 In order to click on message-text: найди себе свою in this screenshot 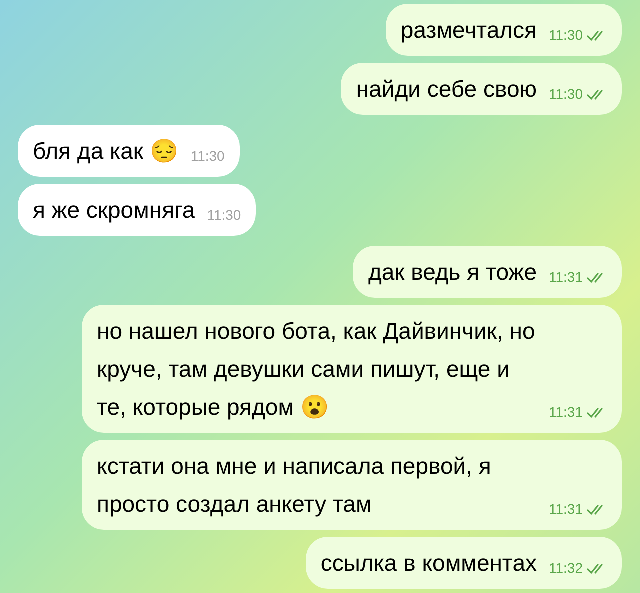, I will do `click(446, 89)`.